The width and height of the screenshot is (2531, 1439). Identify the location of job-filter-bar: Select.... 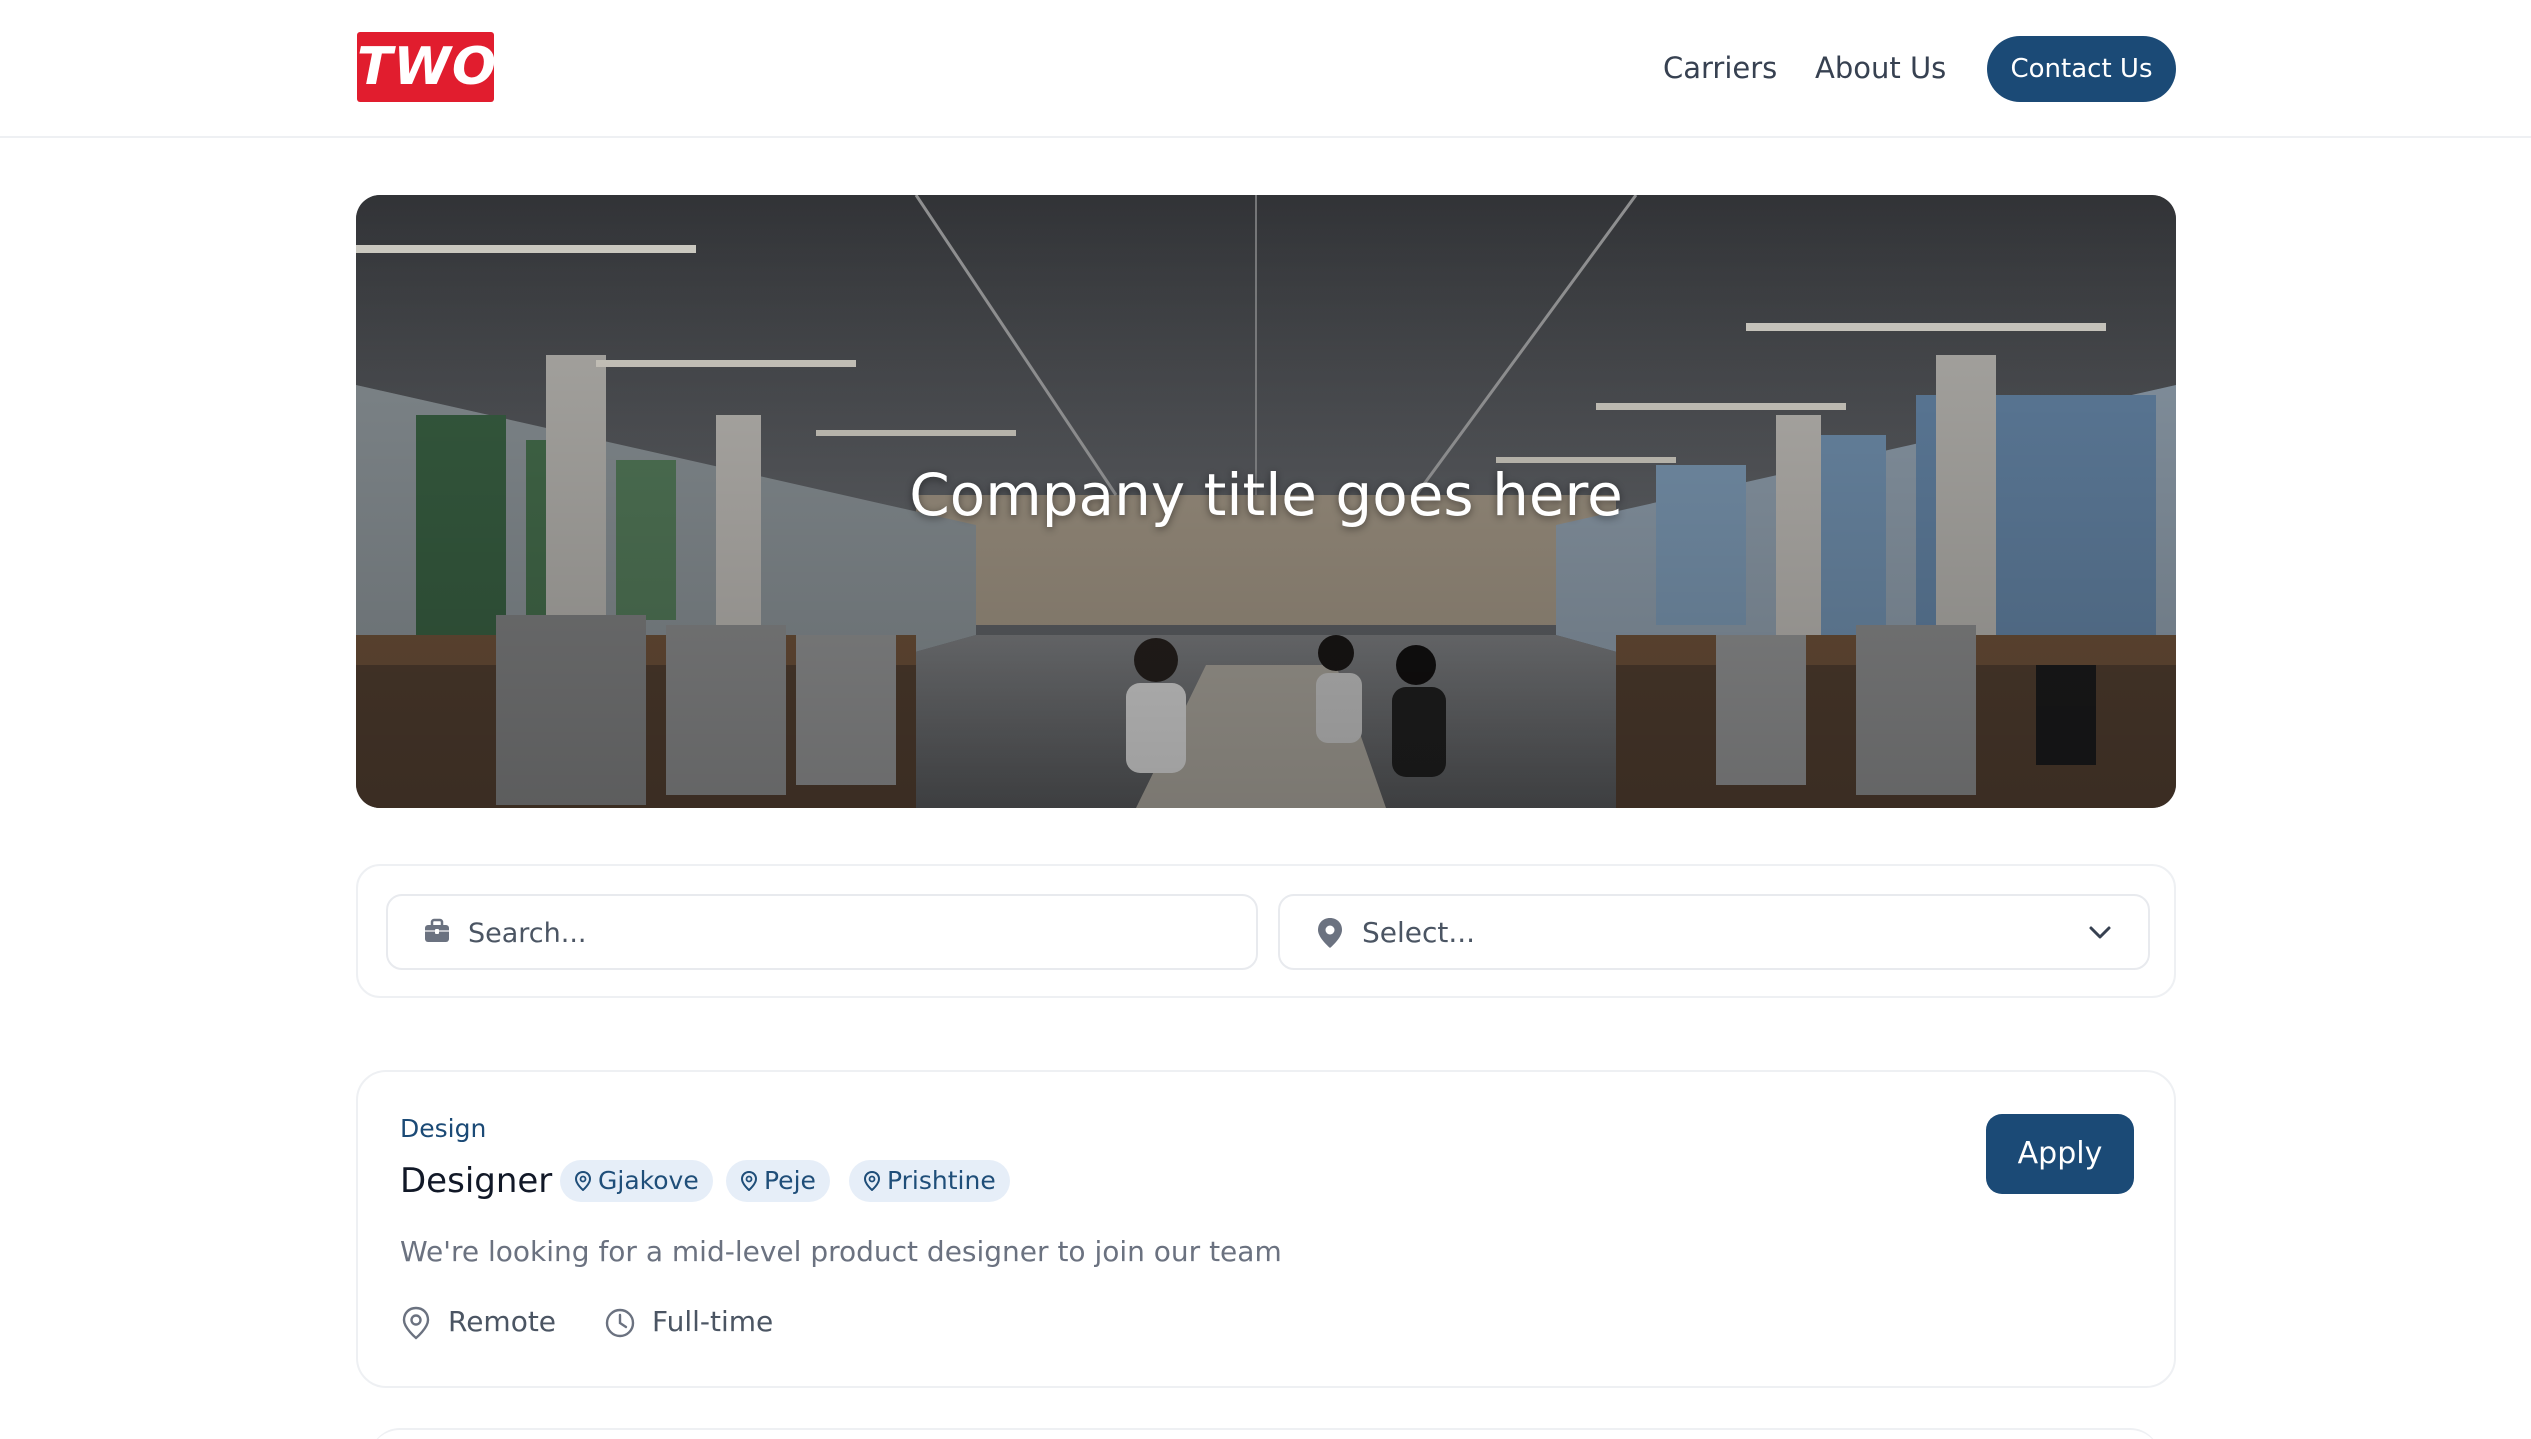
(1266, 931).